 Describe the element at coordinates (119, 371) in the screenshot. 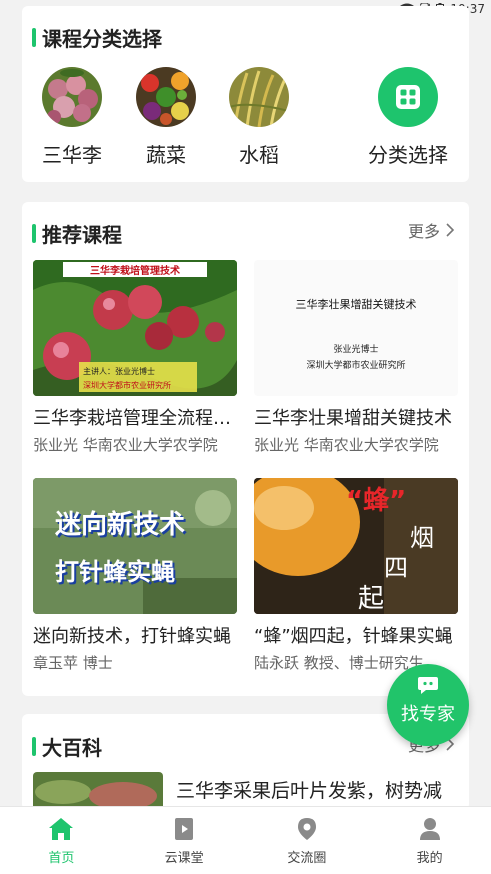

I see `thumbnail-line: 主讲人：张业光博士` at that location.